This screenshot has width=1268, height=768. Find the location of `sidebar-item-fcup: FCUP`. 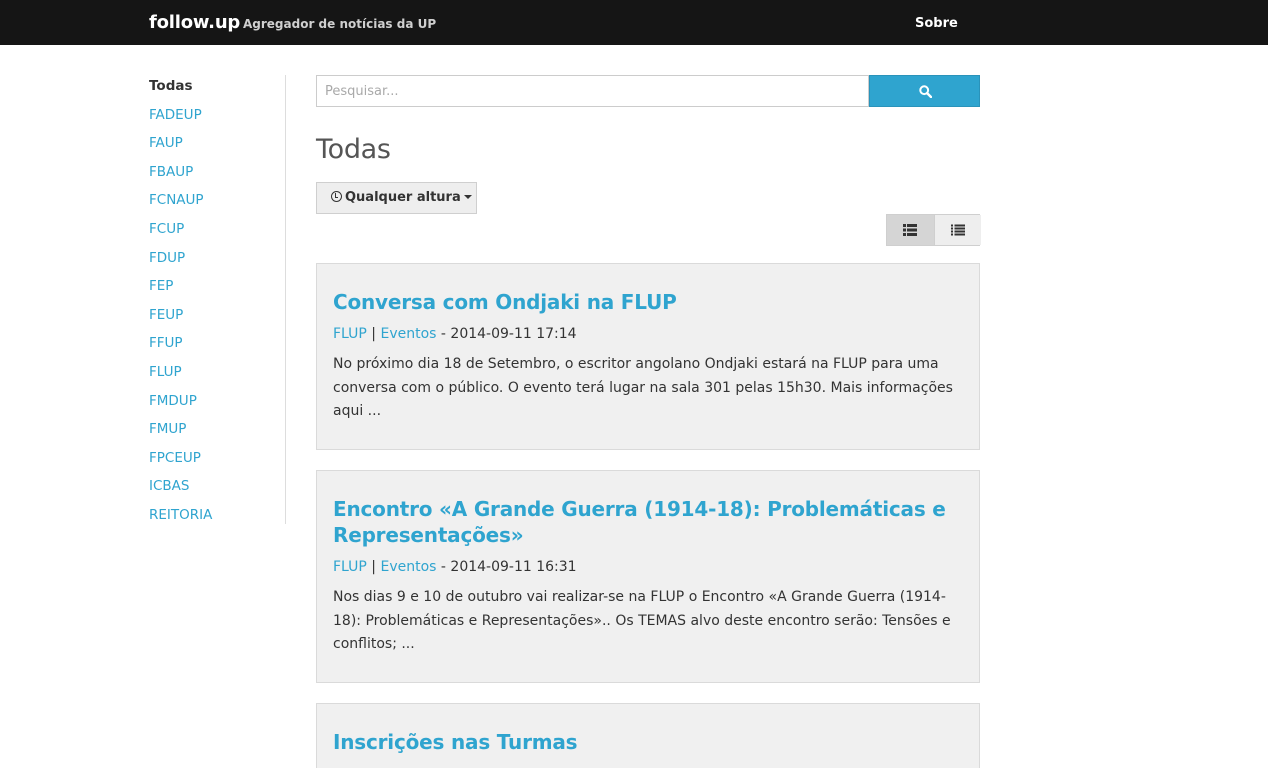

sidebar-item-fcup: FCUP is located at coordinates (217, 232).